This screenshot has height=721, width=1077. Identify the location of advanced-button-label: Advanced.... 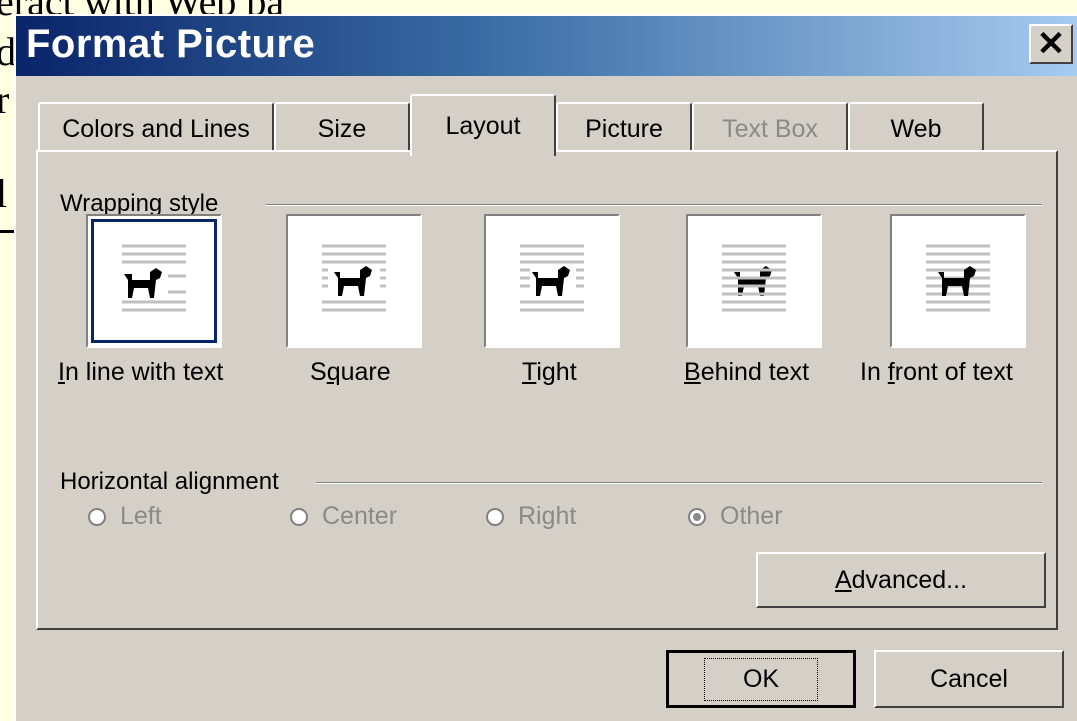
(901, 579).